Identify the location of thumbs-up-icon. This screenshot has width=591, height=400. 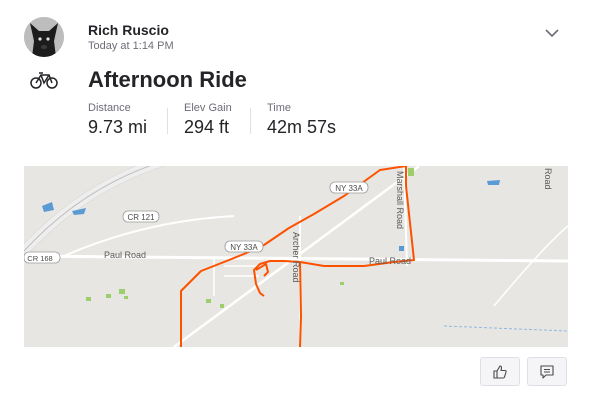
(500, 371).